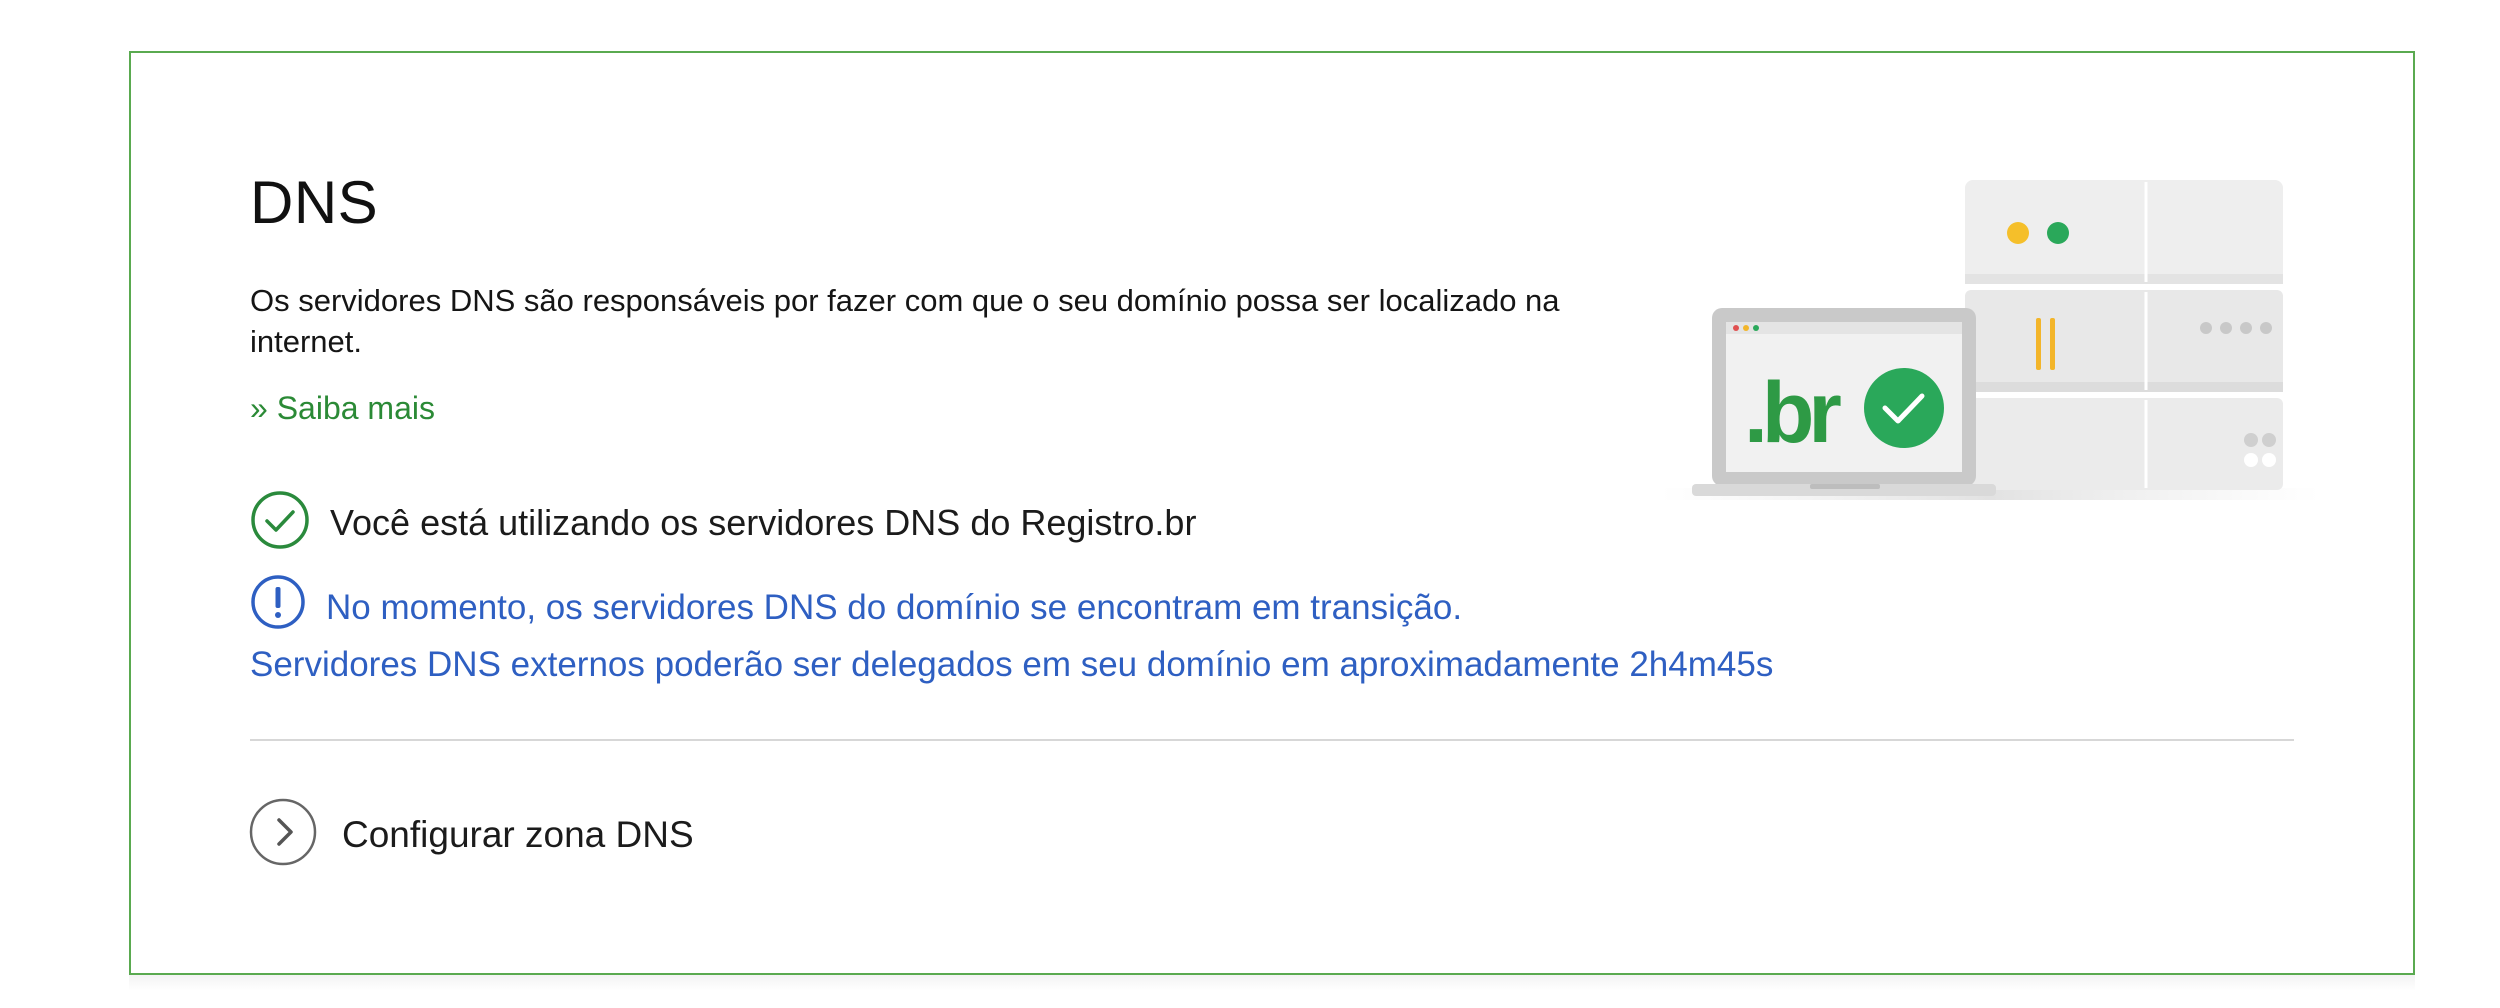  I want to click on configure-dns-zone-button: Configurar zona DNS, so click(471, 834).